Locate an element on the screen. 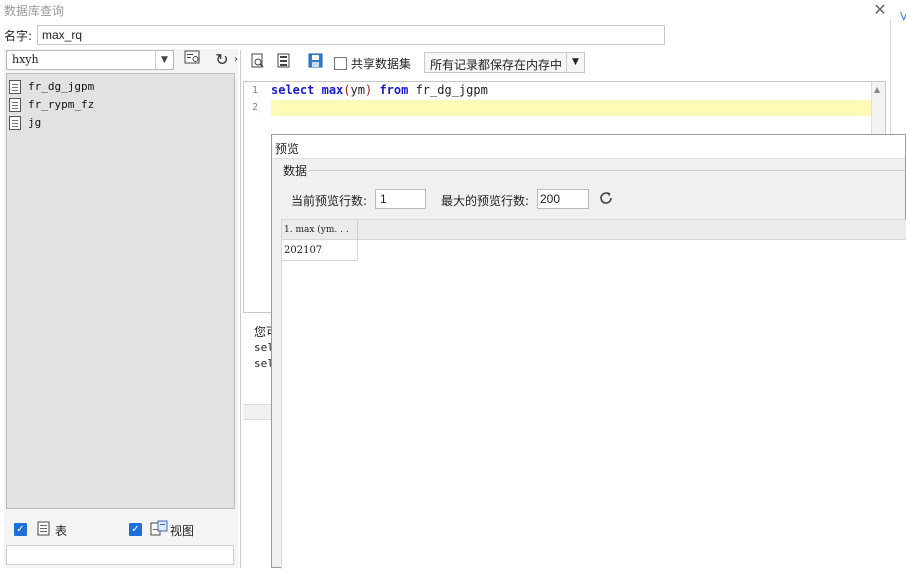  max-rows-input: 200 is located at coordinates (563, 199).